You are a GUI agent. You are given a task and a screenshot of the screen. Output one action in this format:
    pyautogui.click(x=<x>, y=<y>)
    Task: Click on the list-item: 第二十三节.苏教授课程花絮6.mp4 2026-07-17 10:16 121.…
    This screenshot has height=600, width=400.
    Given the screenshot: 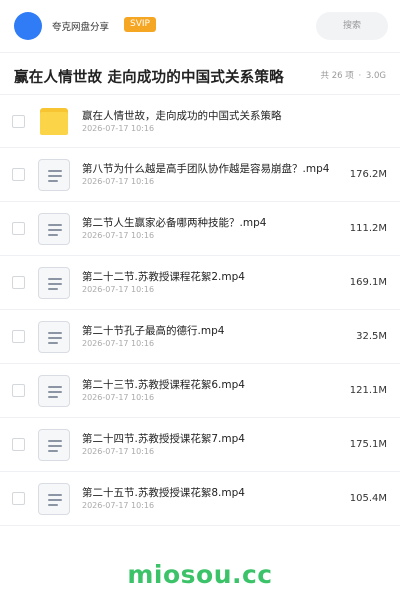 What is the action you would take?
    pyautogui.click(x=200, y=391)
    